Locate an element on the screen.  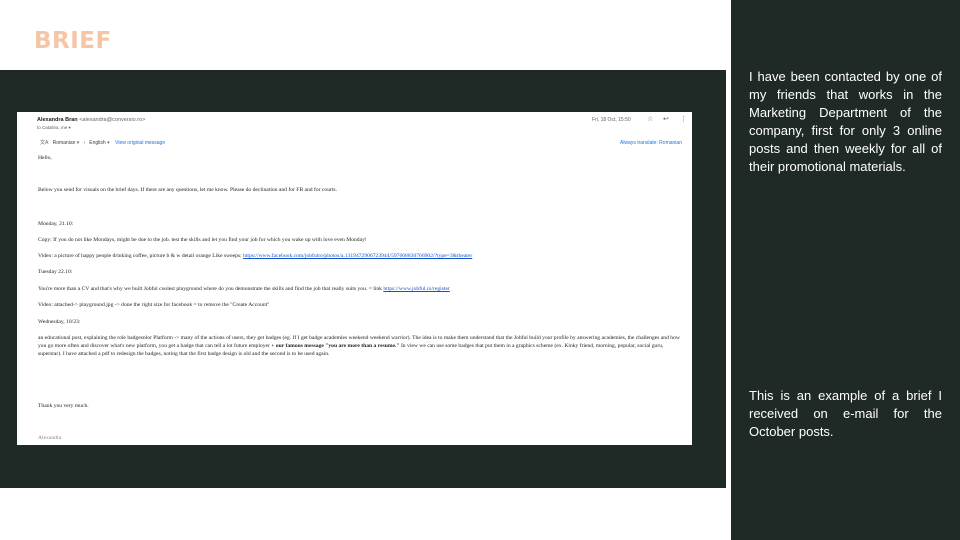
more-vert-icon: ⋮ is located at coordinates (683, 119).